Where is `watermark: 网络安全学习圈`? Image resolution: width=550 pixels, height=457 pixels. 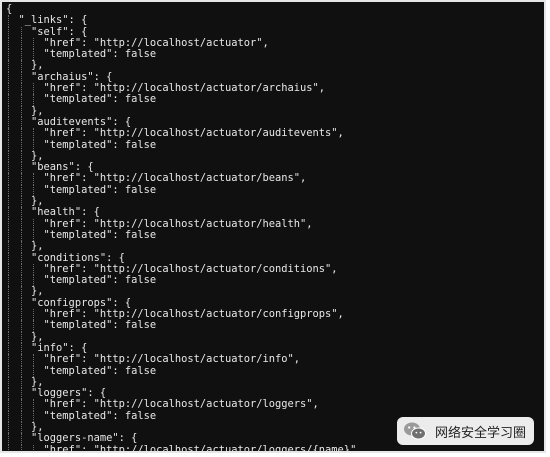 watermark: 网络安全学习圈 is located at coordinates (465, 431).